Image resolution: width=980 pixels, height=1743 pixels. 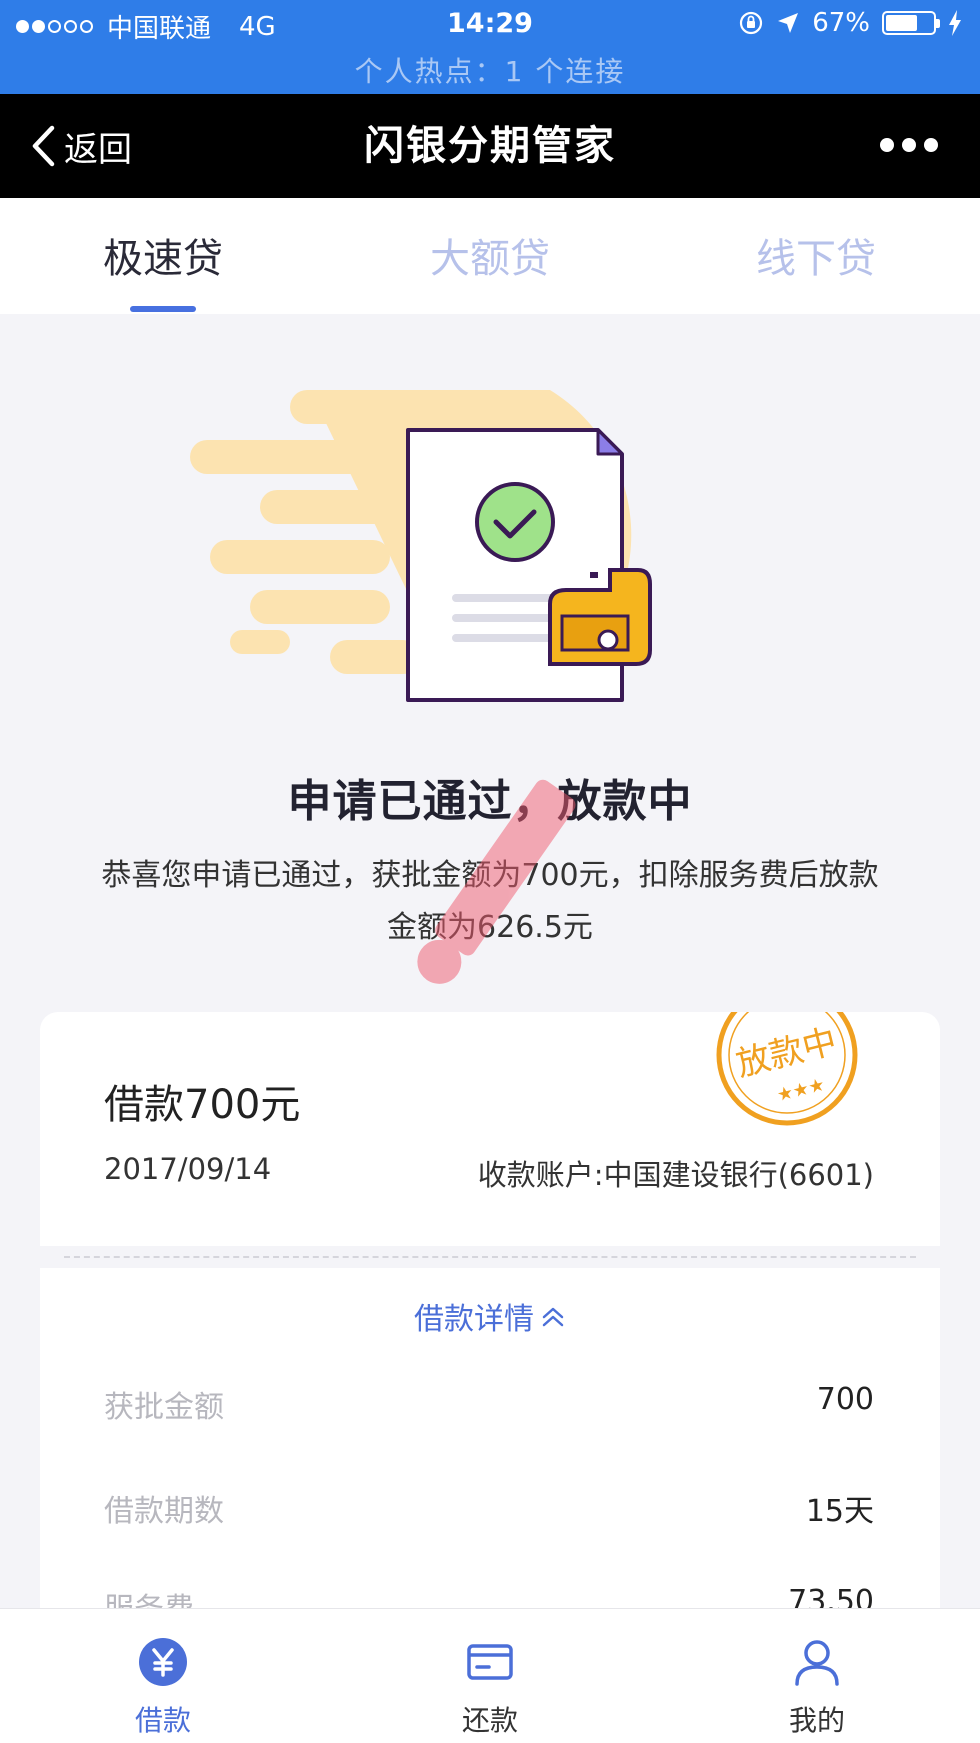 I want to click on active-tab-indicator, so click(x=163, y=309).